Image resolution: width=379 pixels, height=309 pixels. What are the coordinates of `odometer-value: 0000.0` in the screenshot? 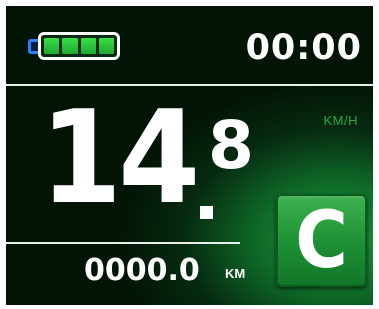 It's located at (142, 270).